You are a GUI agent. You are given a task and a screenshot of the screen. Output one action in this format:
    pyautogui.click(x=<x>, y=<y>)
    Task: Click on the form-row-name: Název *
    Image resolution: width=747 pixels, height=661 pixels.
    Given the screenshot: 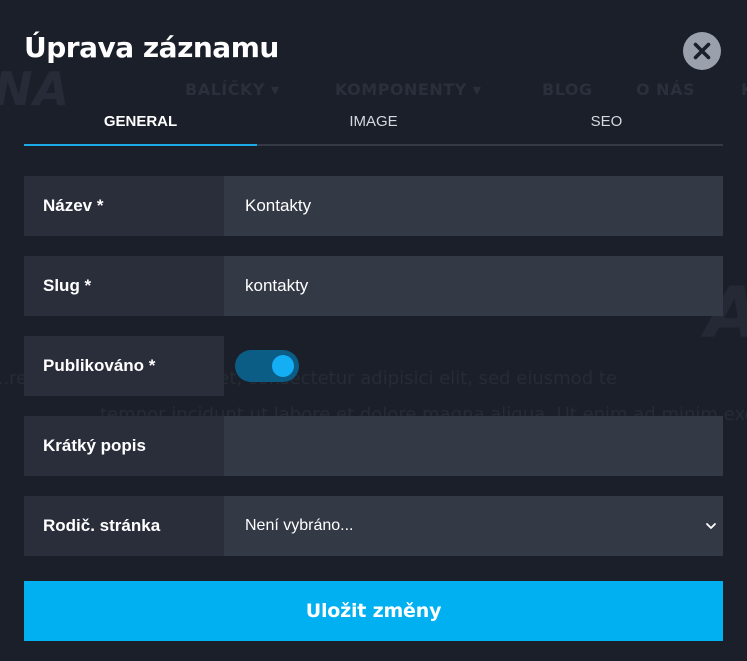 What is the action you would take?
    pyautogui.click(x=373, y=206)
    